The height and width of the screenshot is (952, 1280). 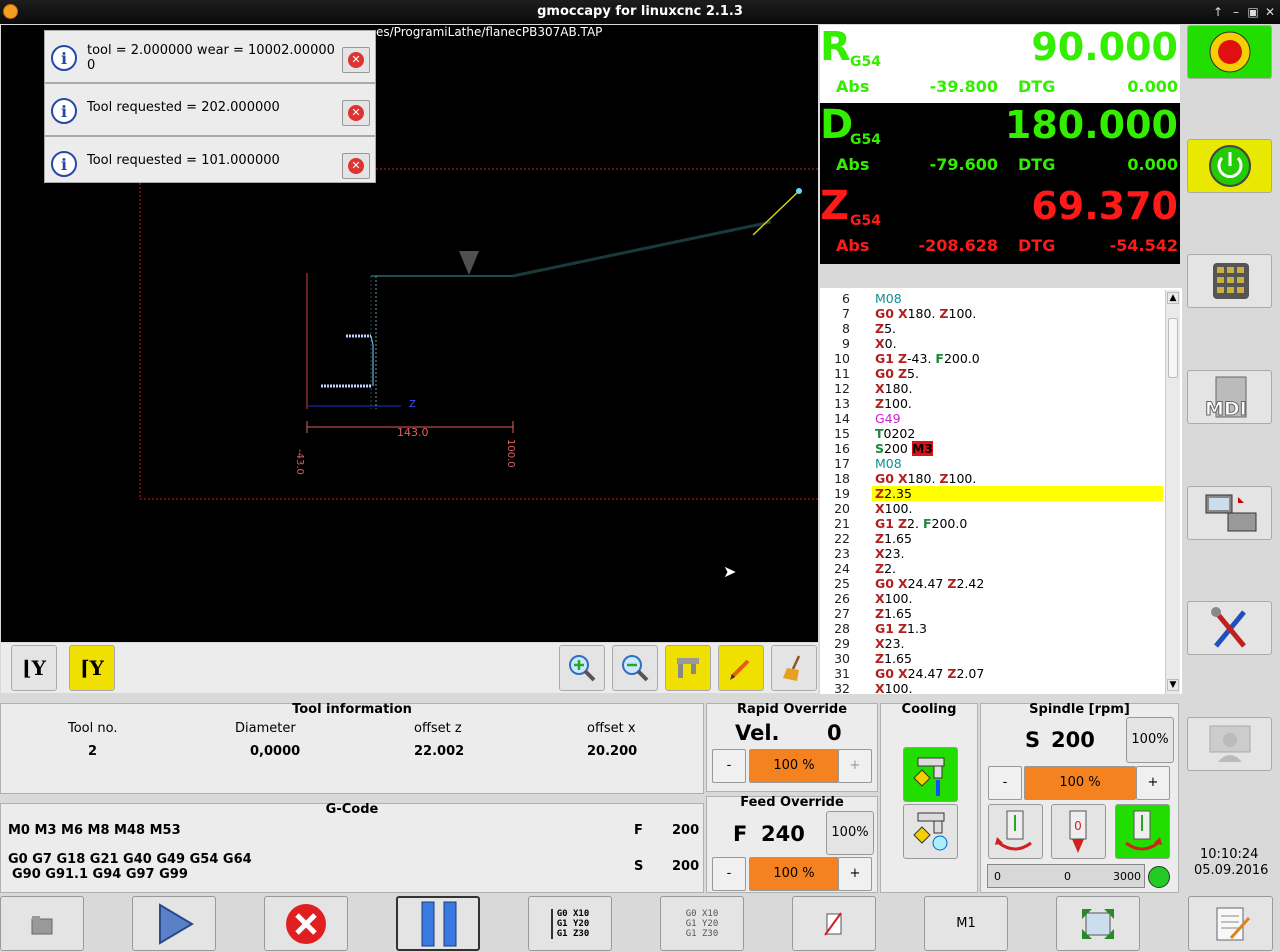 I want to click on run-from-line-button: G0 X10 G1 Y20 G1 Z30, so click(x=702, y=923).